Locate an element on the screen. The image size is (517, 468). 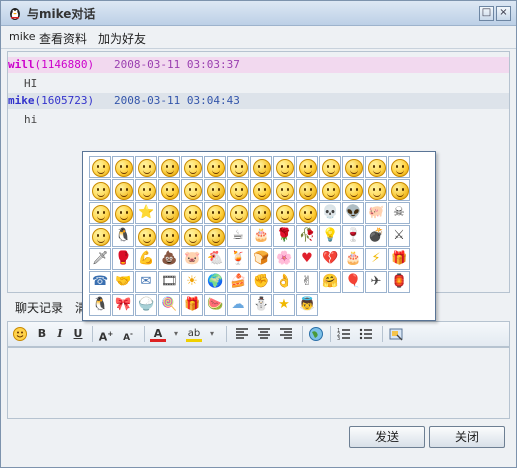
watermelon-icon: 🍉 is located at coordinates (215, 305).